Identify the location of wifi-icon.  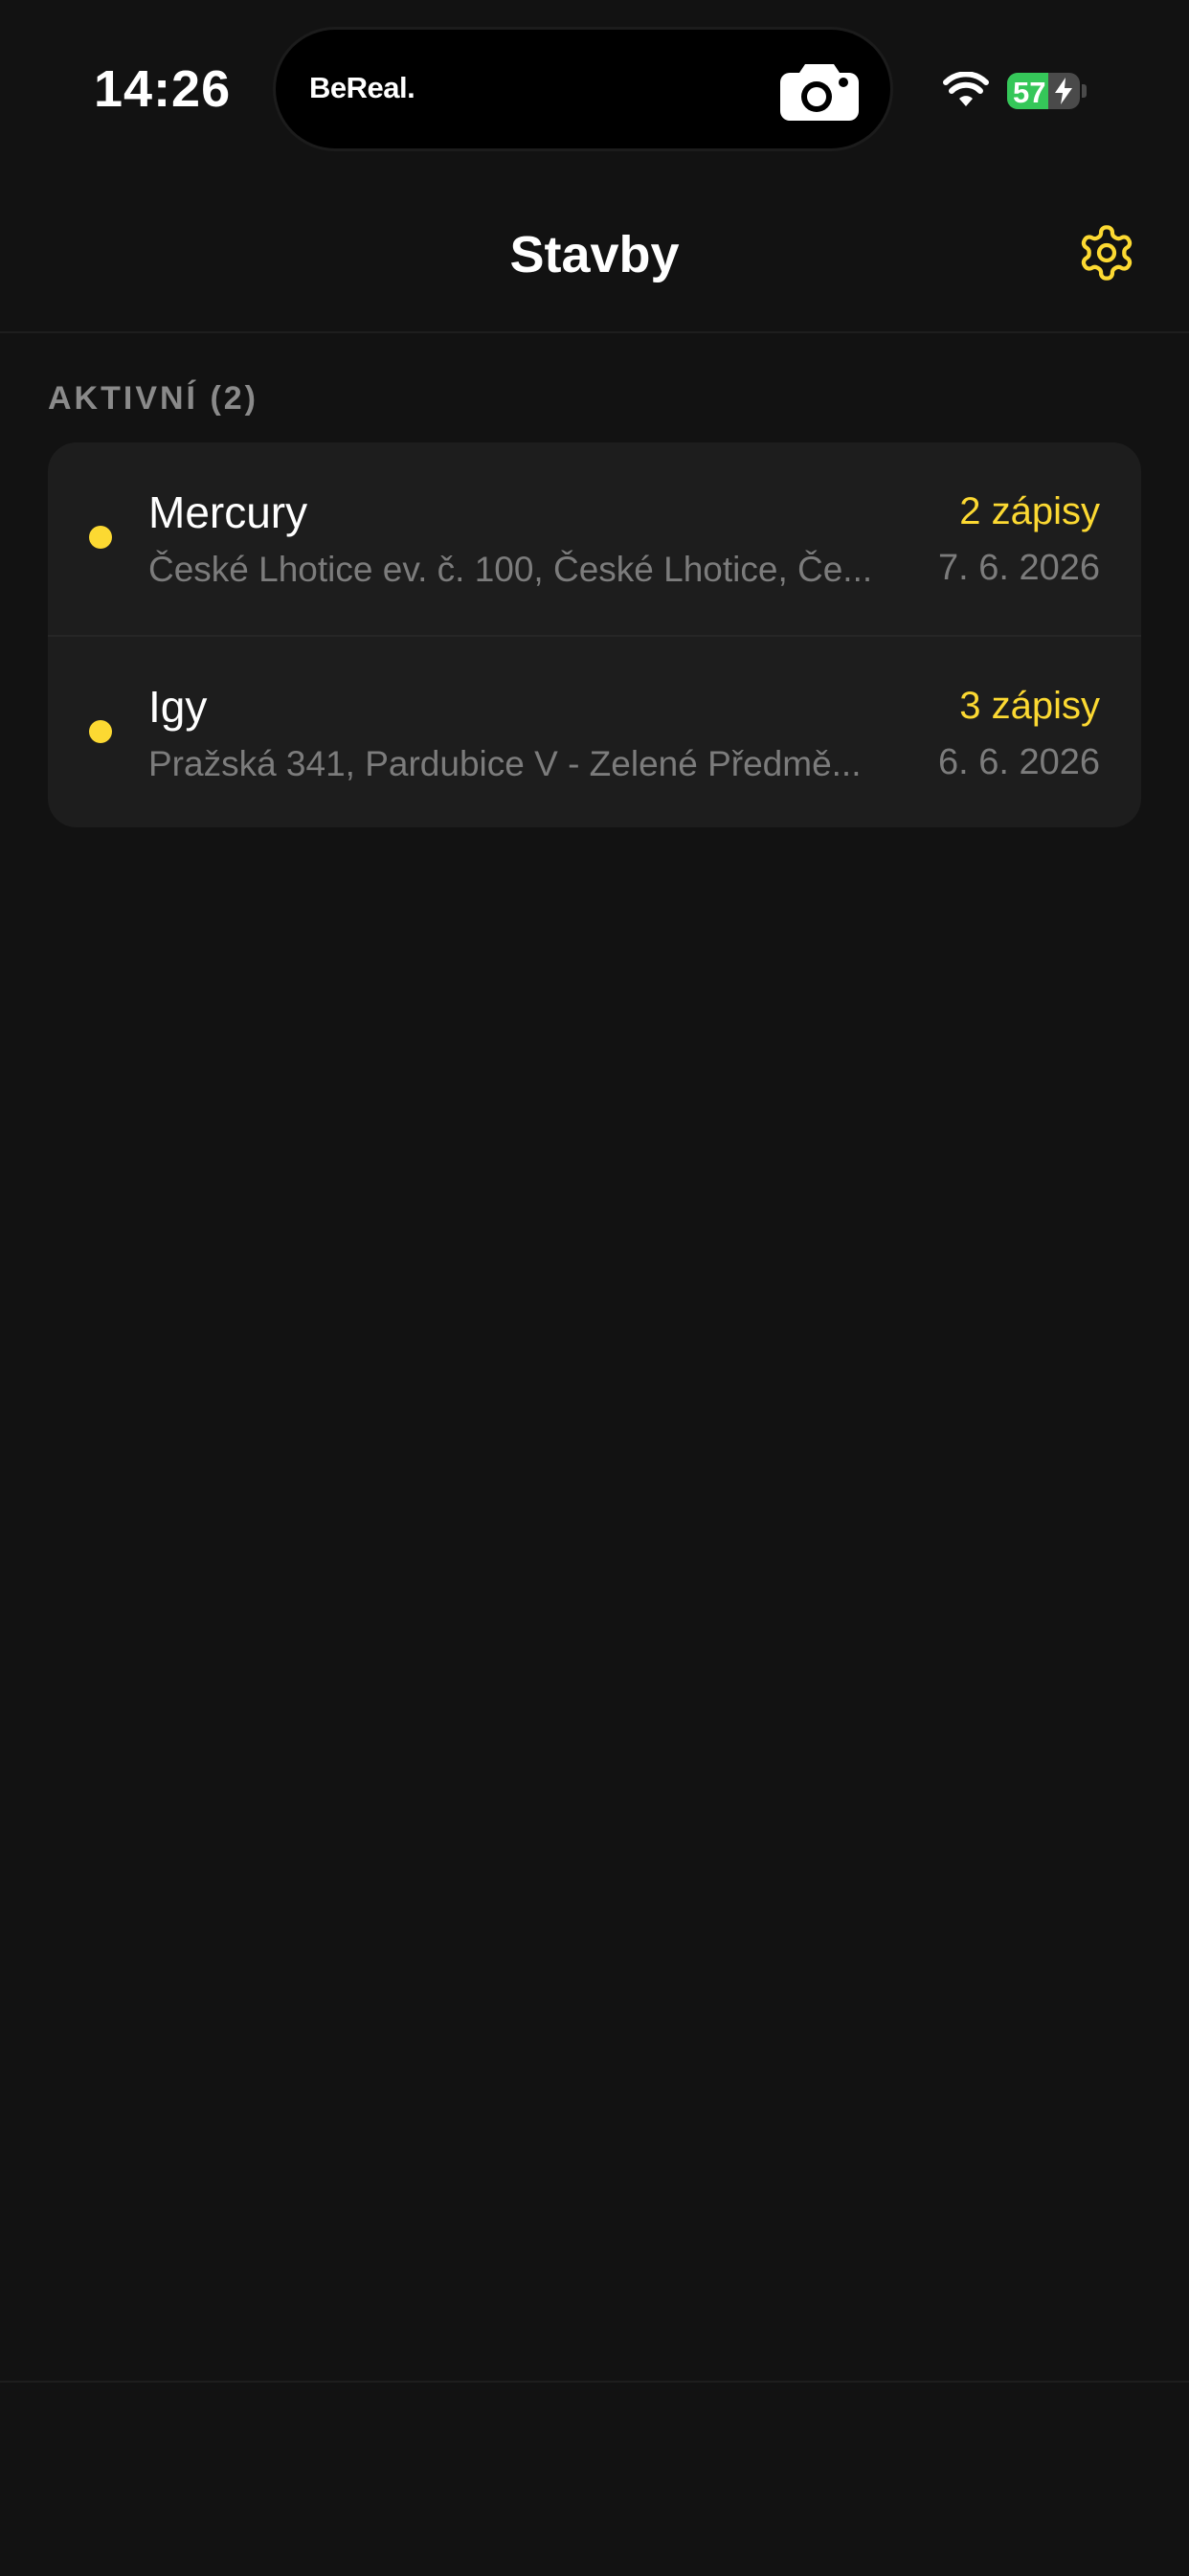
(966, 89).